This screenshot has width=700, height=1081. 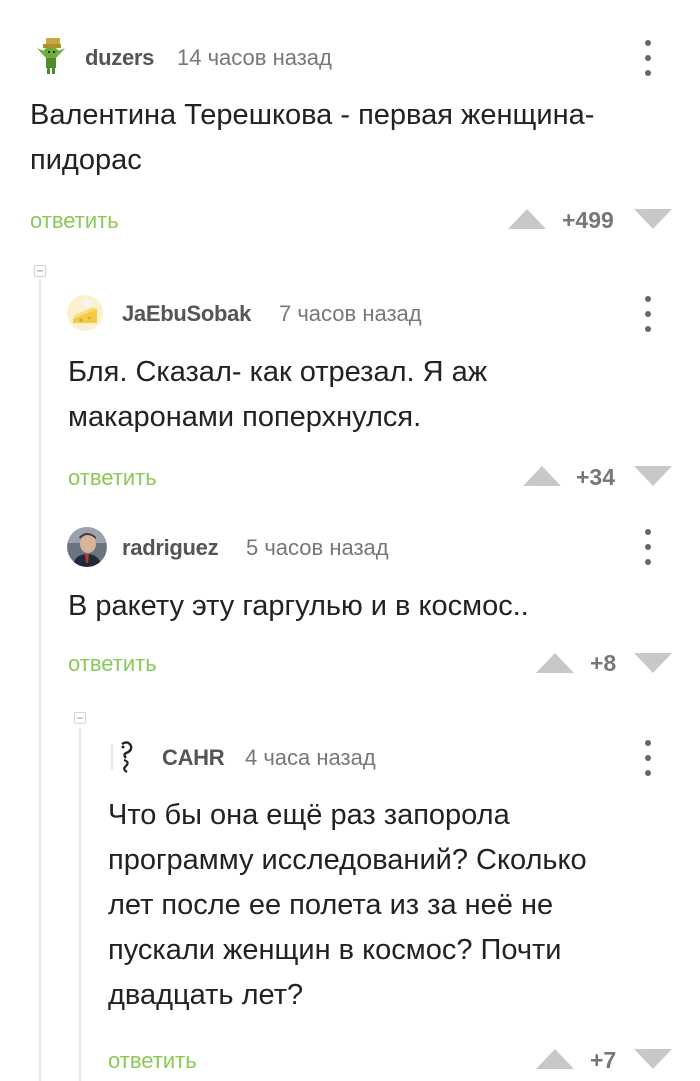 I want to click on rating: +8, so click(x=603, y=663).